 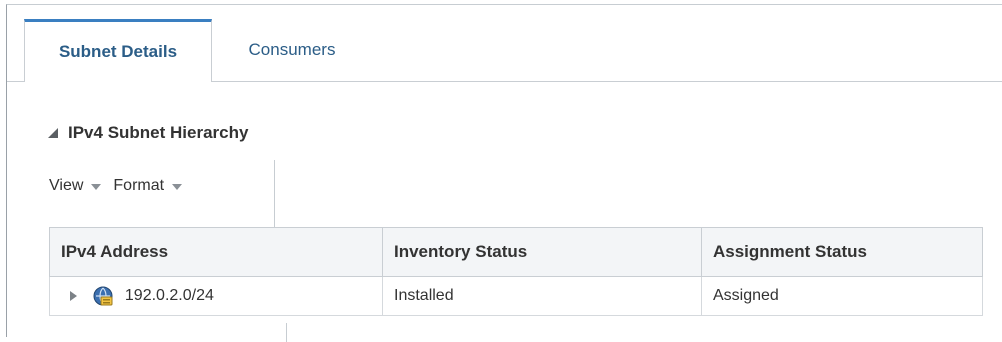 What do you see at coordinates (73, 296) in the screenshot?
I see `expand-triangle-icon` at bounding box center [73, 296].